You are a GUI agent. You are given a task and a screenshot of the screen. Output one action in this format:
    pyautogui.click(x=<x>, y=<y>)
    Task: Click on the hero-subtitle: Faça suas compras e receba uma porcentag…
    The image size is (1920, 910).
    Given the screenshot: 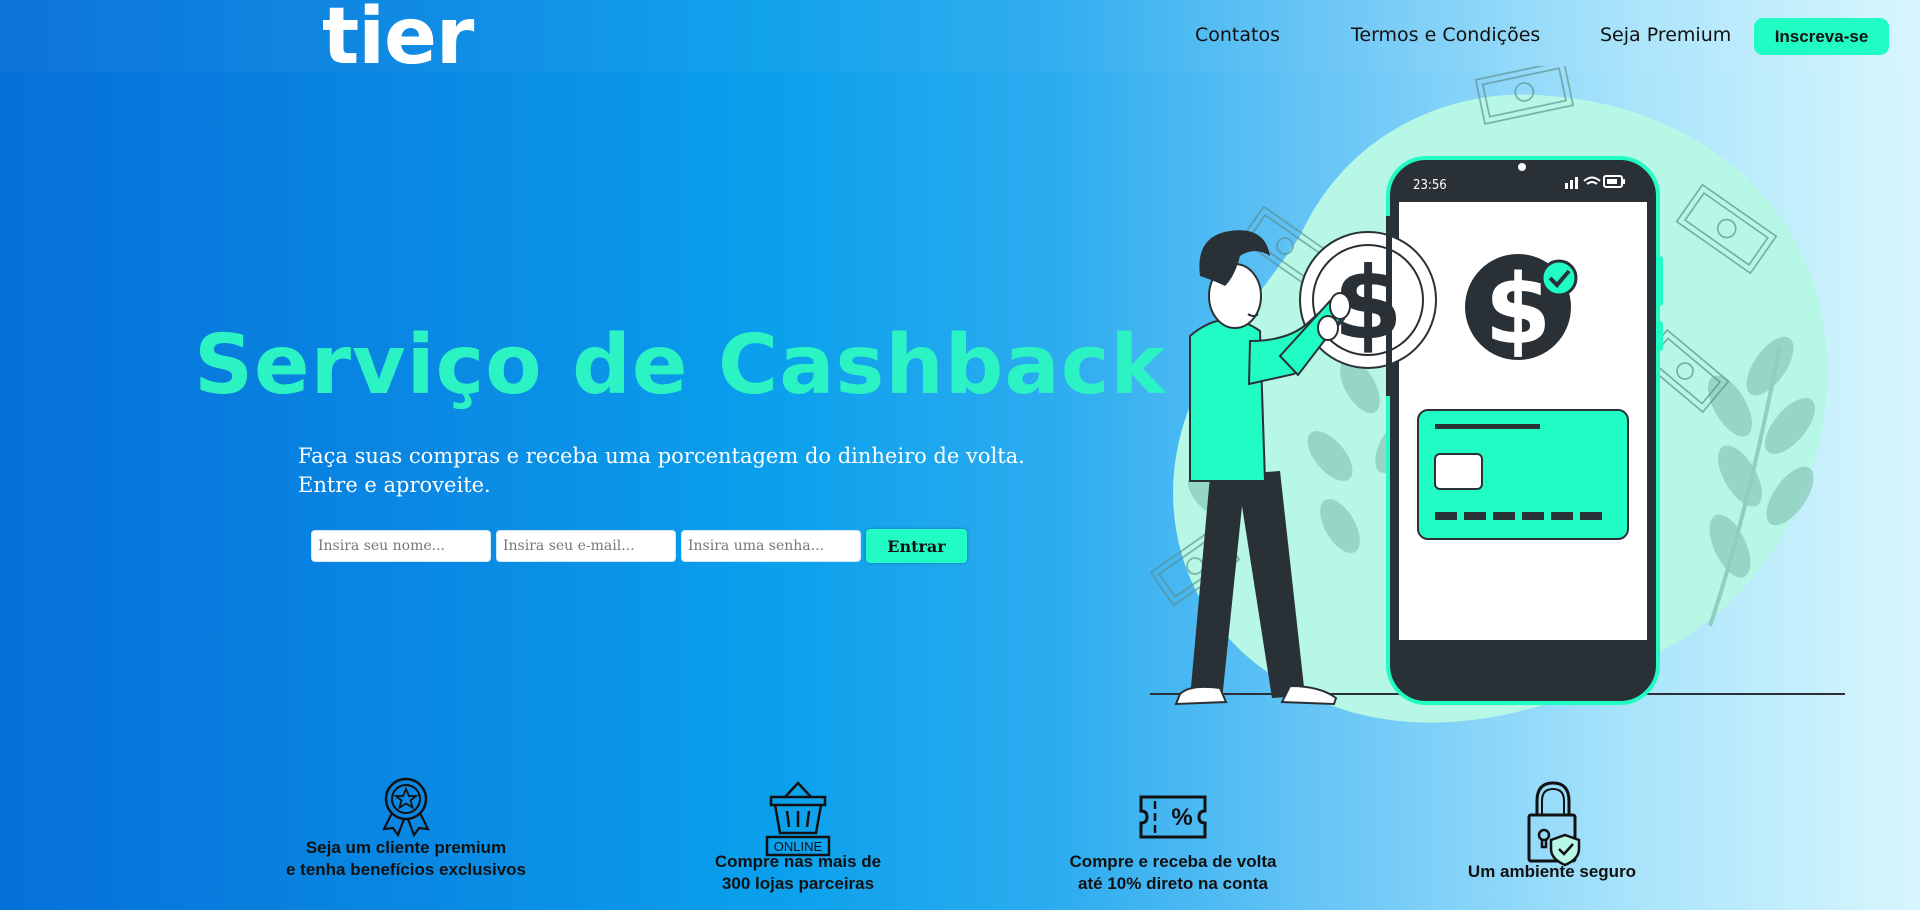 What is the action you would take?
    pyautogui.click(x=661, y=471)
    